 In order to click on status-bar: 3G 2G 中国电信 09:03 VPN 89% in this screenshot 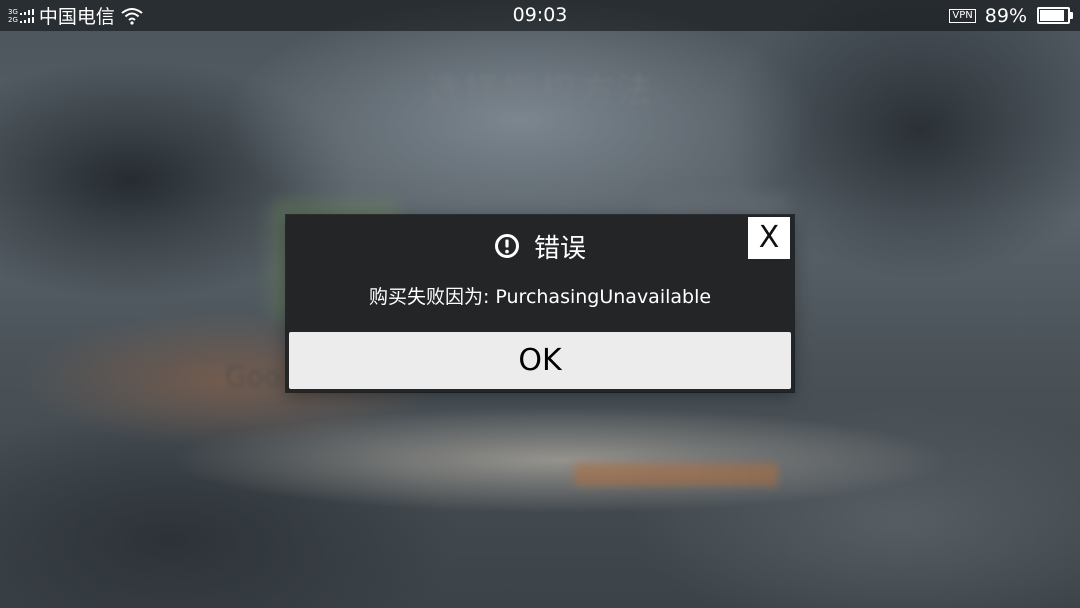, I will do `click(540, 15)`.